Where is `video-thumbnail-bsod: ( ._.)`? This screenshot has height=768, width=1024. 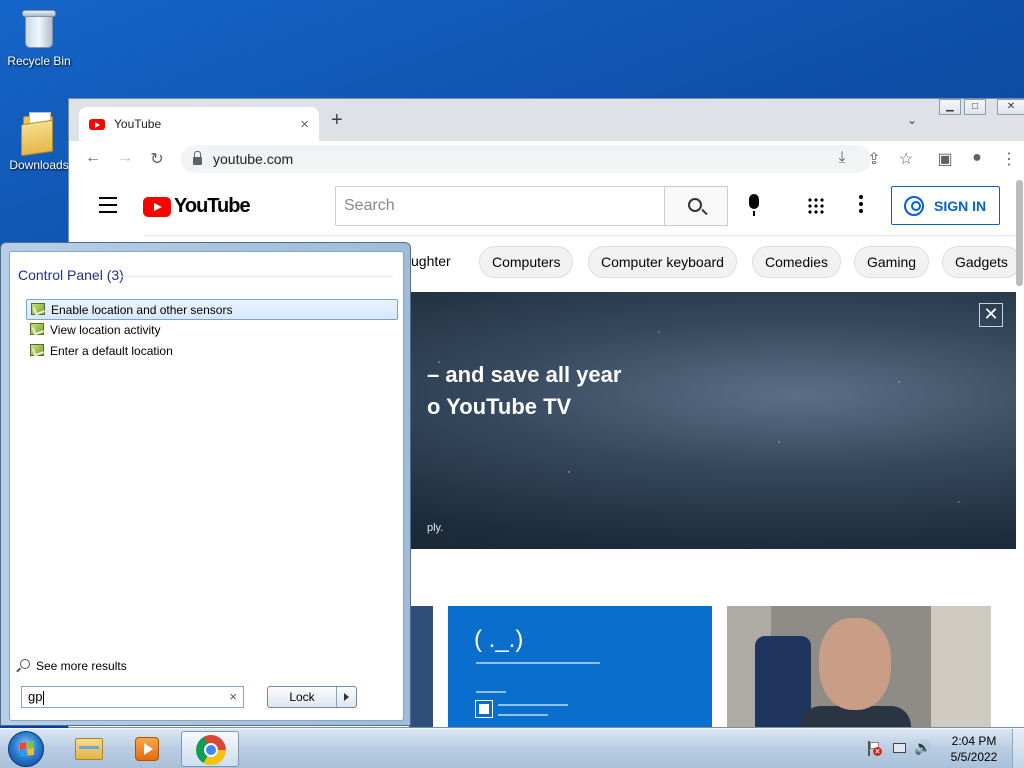 video-thumbnail-bsod: ( ._.) is located at coordinates (580, 666).